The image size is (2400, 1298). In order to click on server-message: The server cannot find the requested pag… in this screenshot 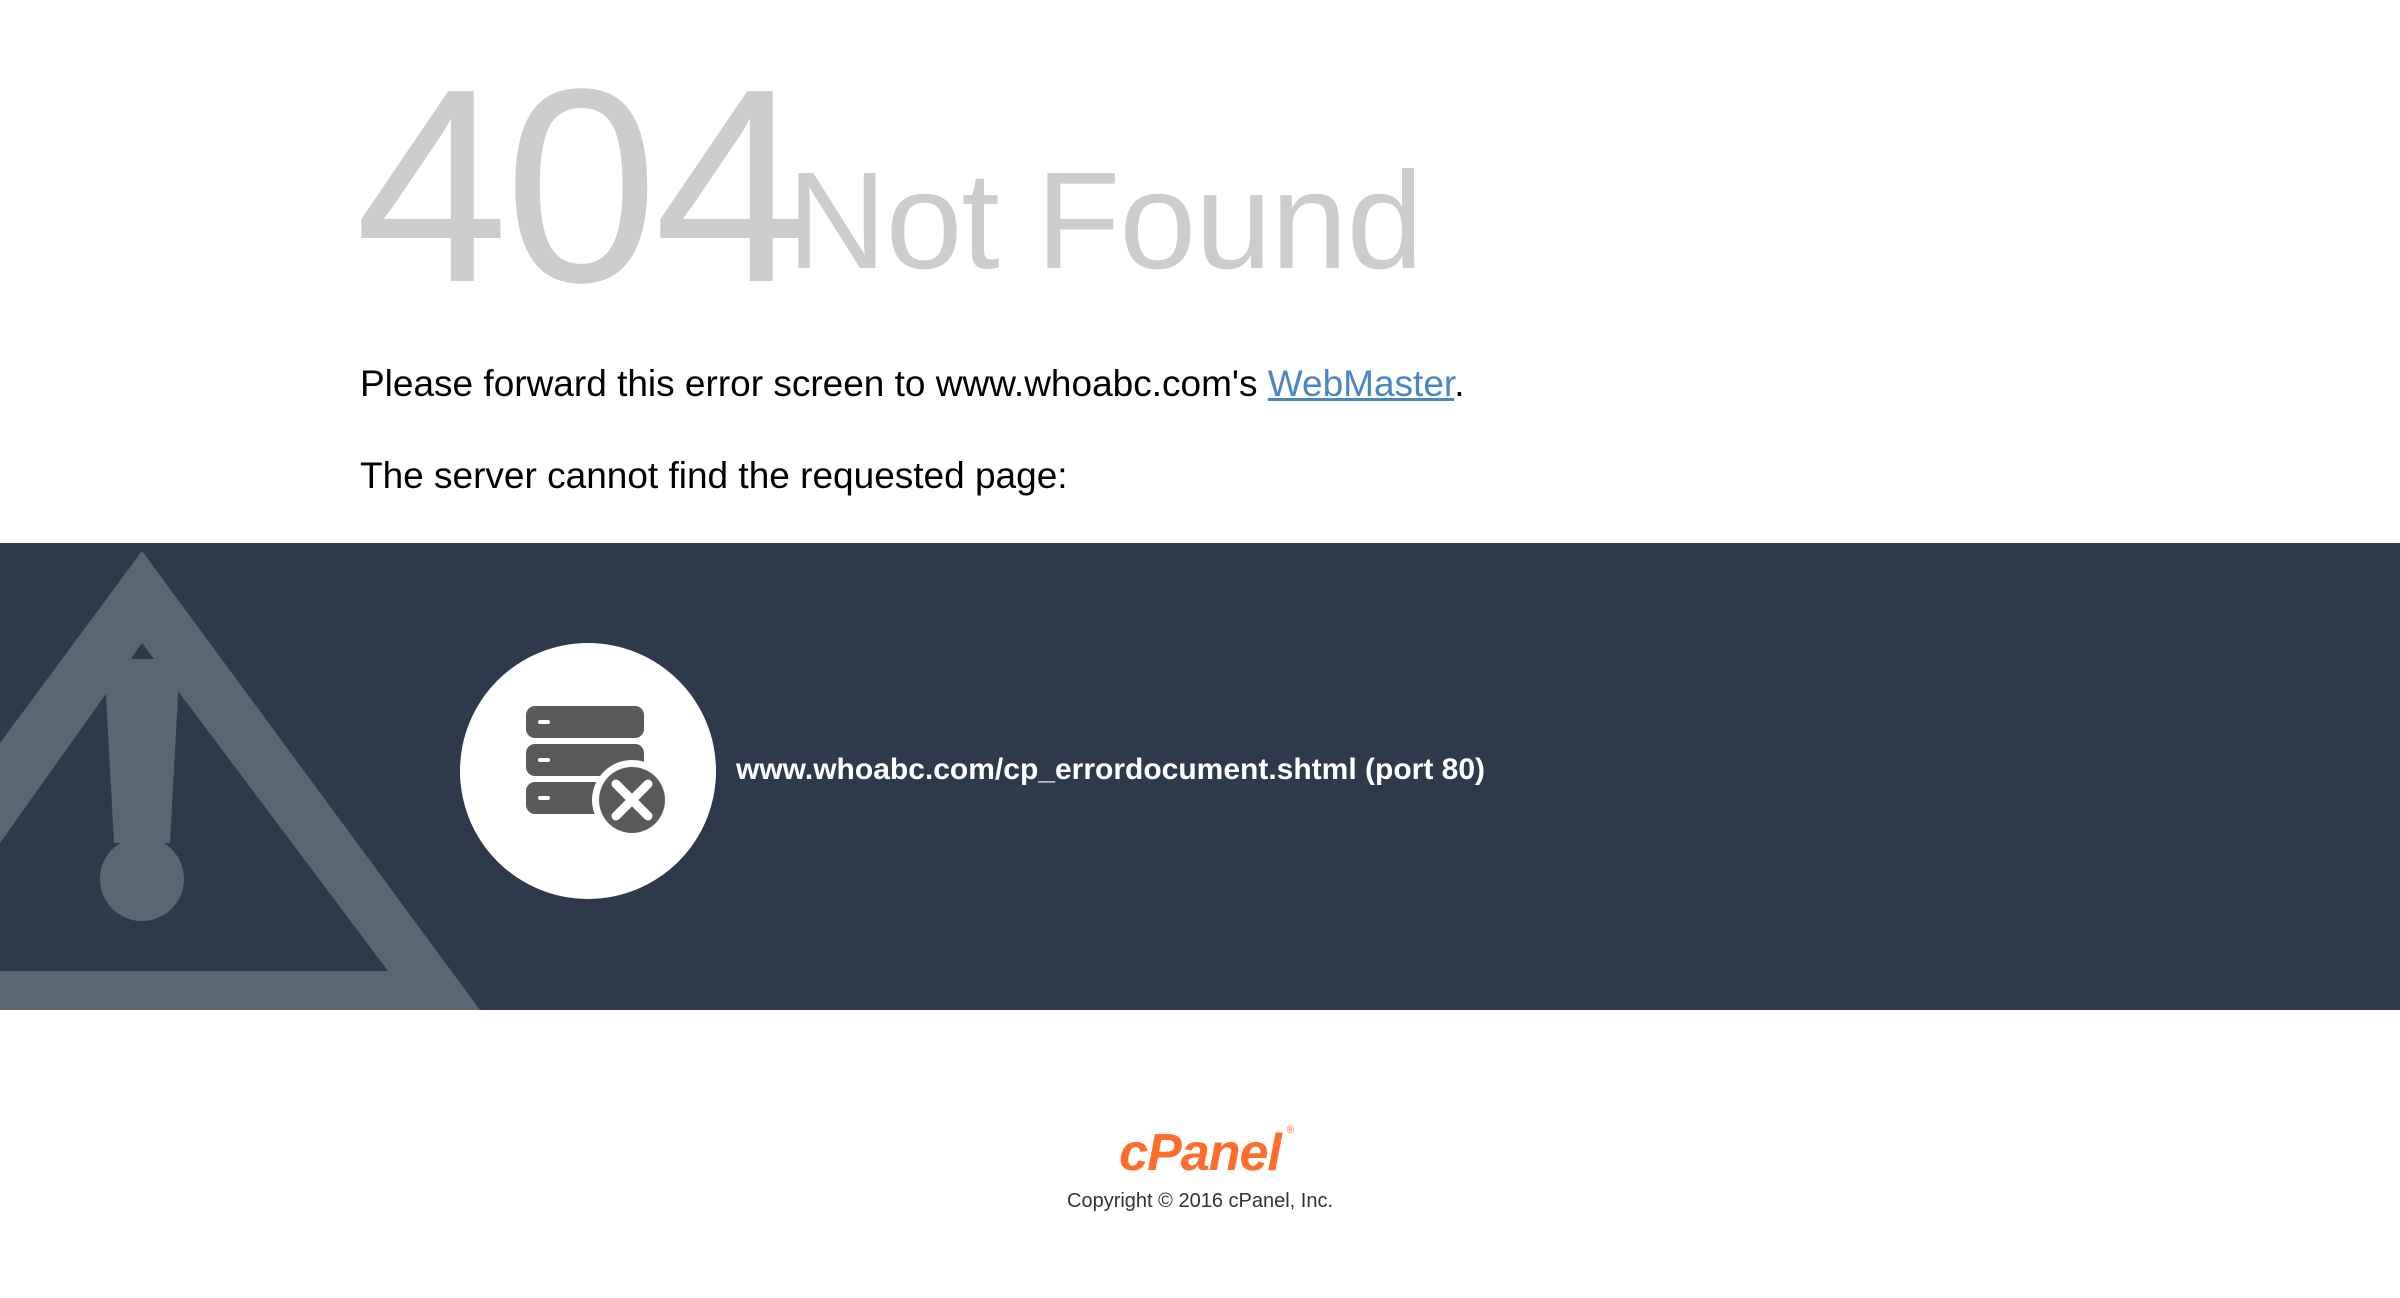, I will do `click(714, 475)`.